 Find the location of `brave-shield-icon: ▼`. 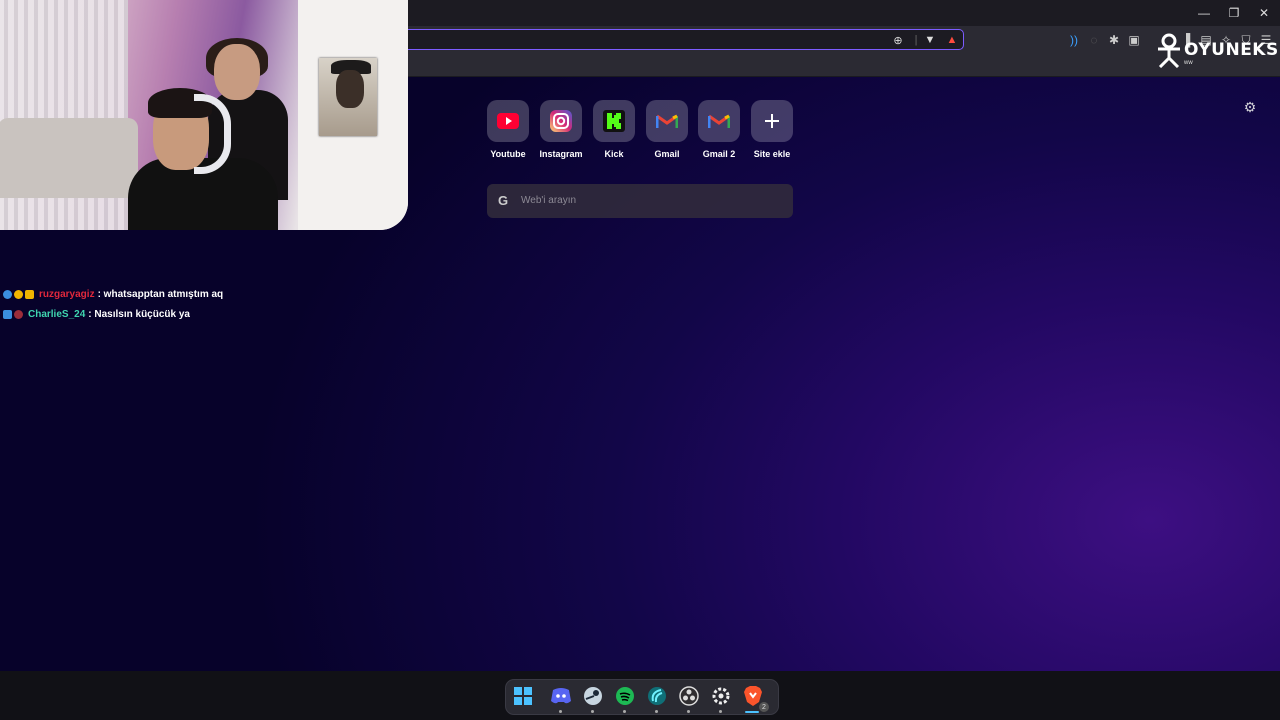

brave-shield-icon: ▼ is located at coordinates (930, 40).